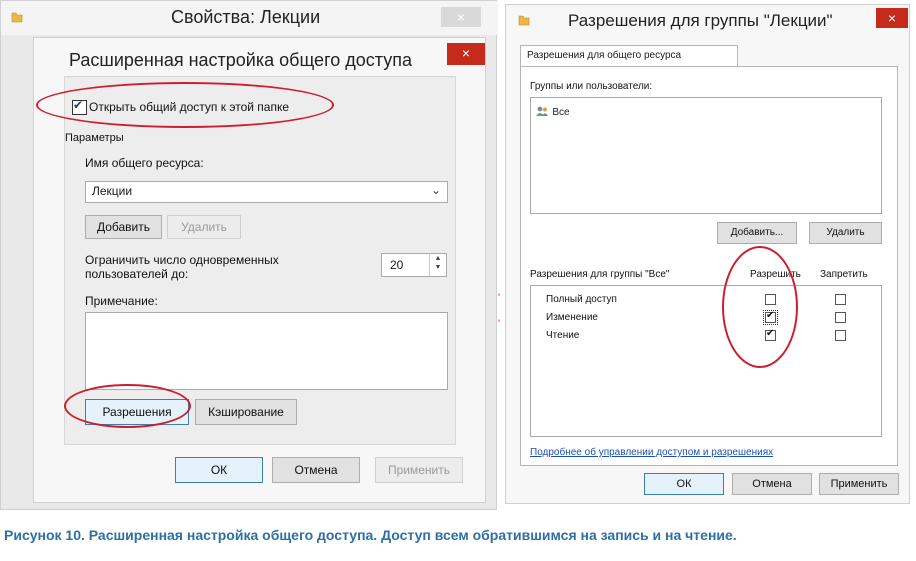  What do you see at coordinates (561, 112) in the screenshot?
I see `group-name: Все` at bounding box center [561, 112].